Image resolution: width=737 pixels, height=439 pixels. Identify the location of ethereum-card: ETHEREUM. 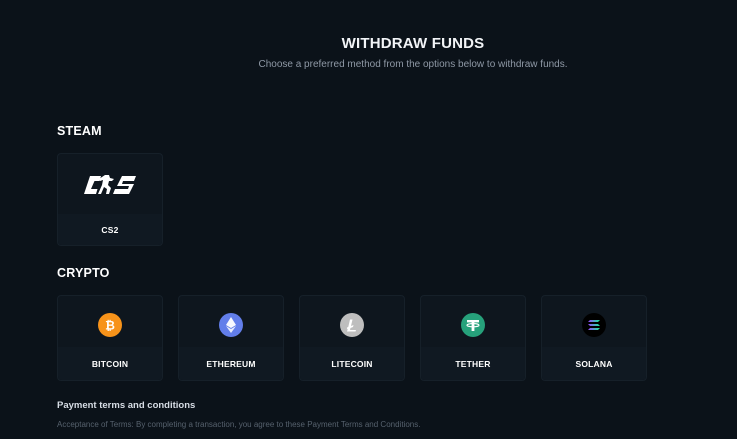
(231, 338).